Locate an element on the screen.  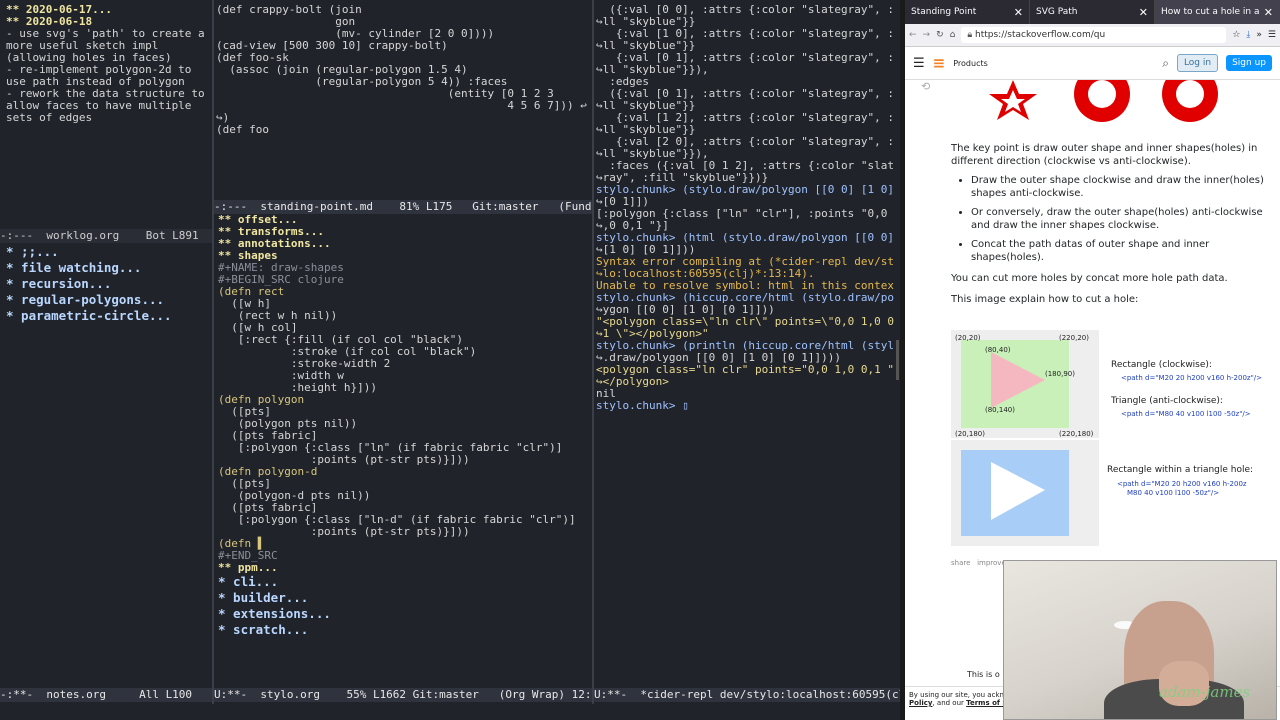
coord-label: (20,180) is located at coordinates (970, 434).